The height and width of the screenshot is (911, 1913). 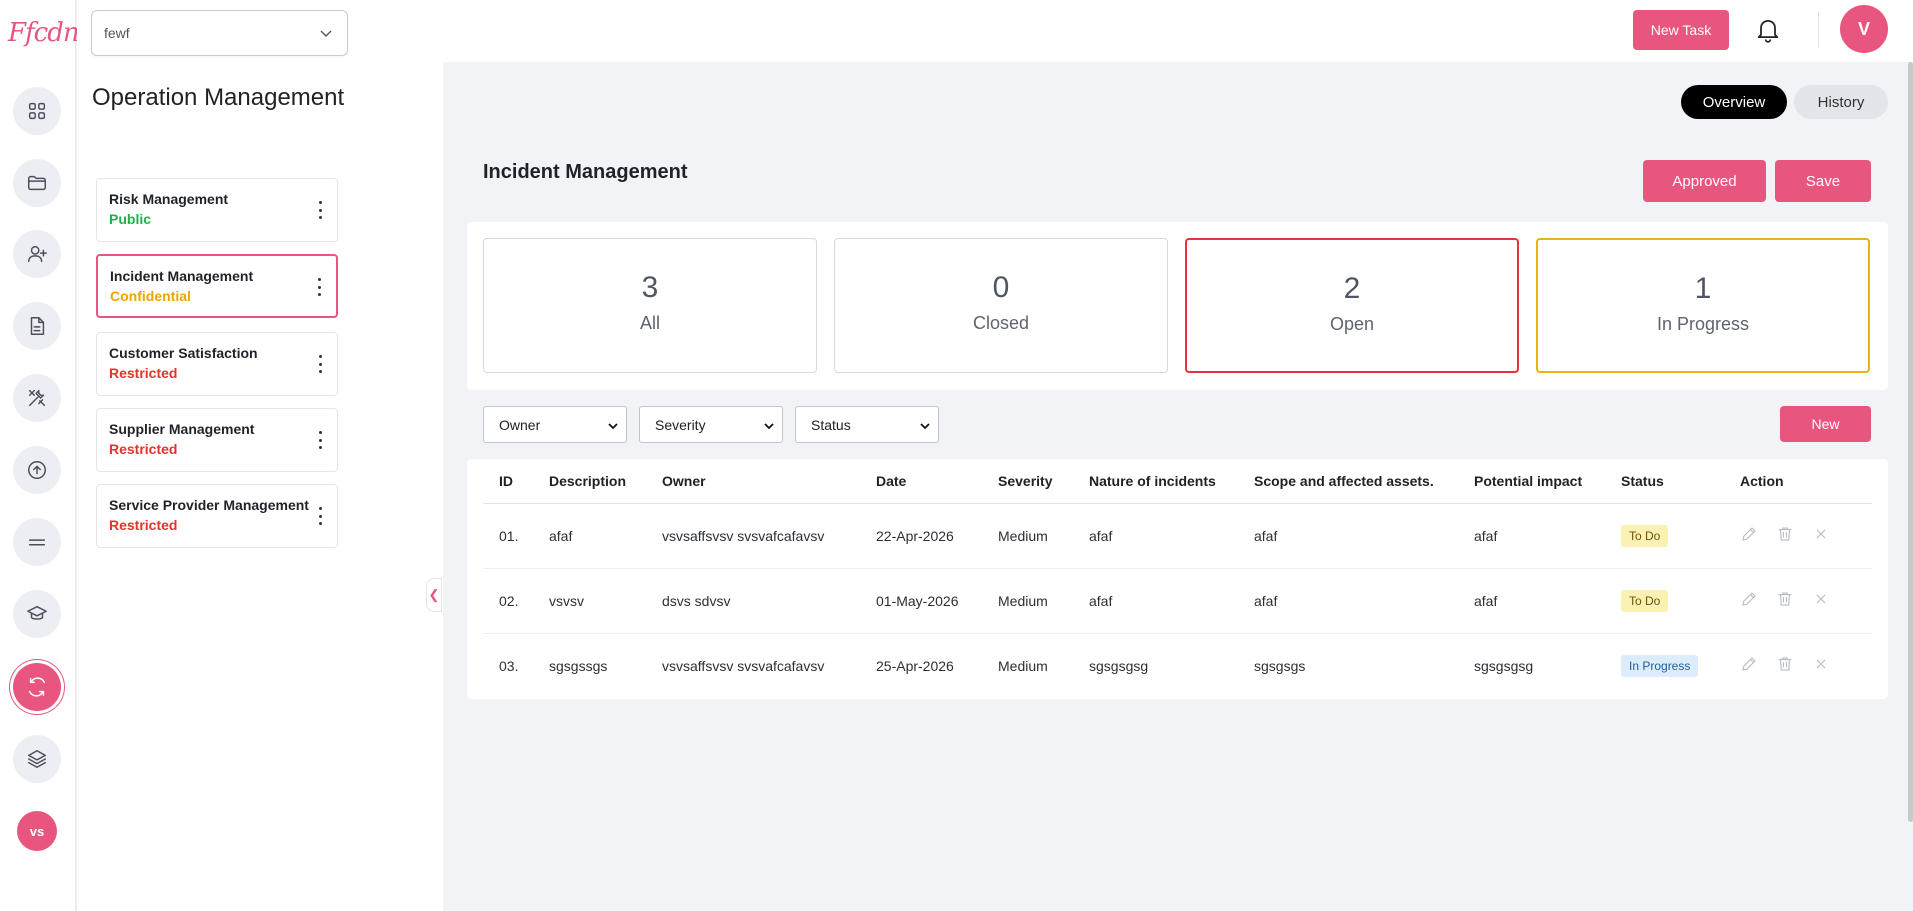 I want to click on project-name: Customer Satisfaction, so click(x=183, y=353).